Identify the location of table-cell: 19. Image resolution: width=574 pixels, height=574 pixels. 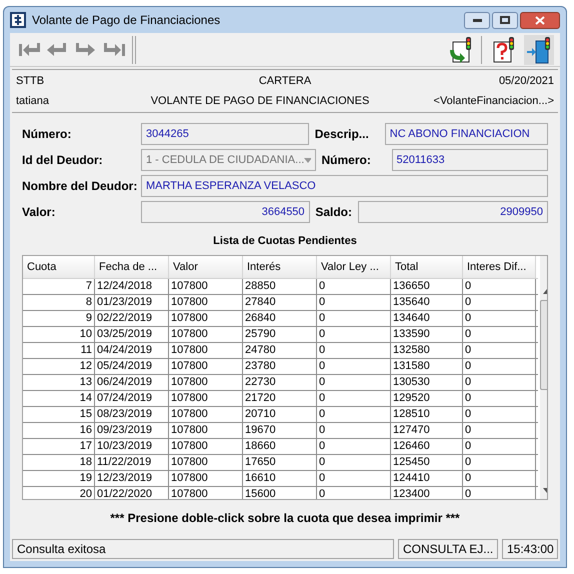
(59, 478).